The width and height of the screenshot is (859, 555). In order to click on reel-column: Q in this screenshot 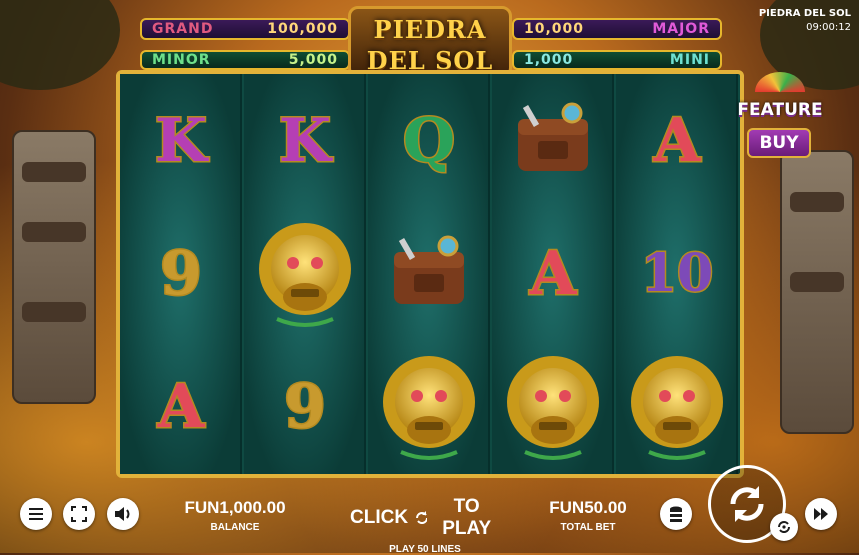, I will do `click(429, 274)`.